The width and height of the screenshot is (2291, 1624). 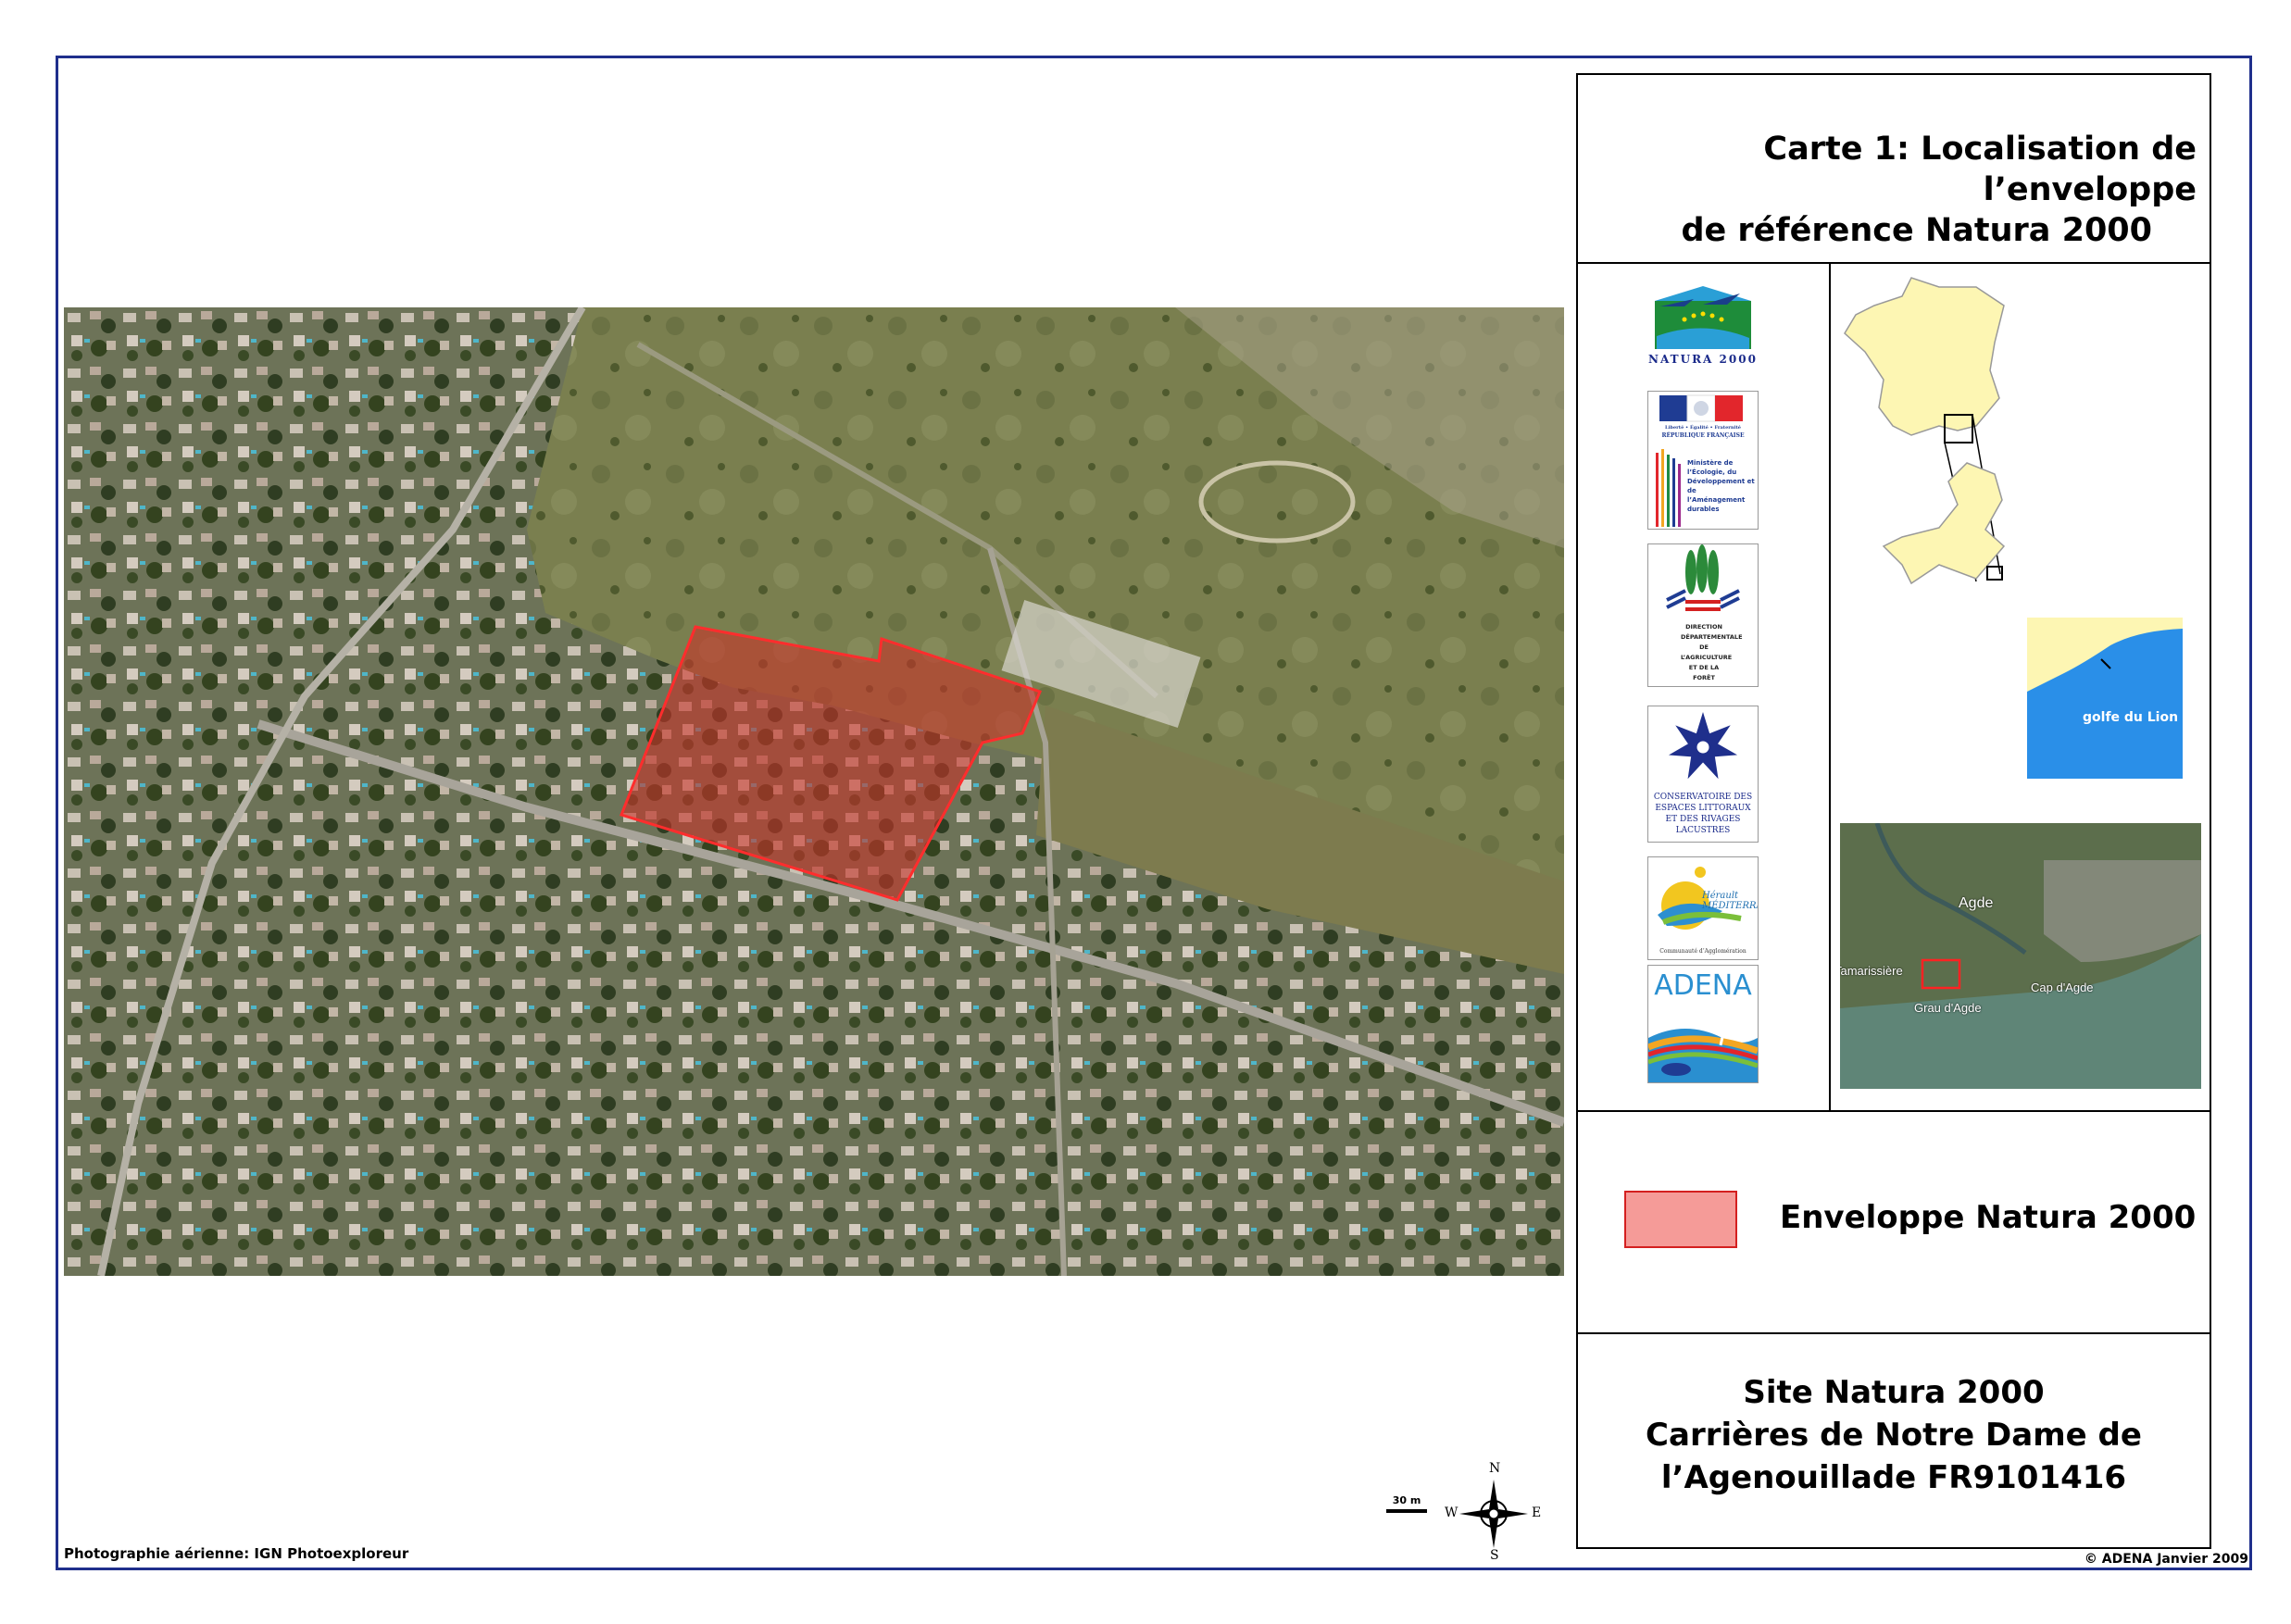 What do you see at coordinates (1948, 1008) in the screenshot?
I see `label-grau-d-agde: Grau d'Agde` at bounding box center [1948, 1008].